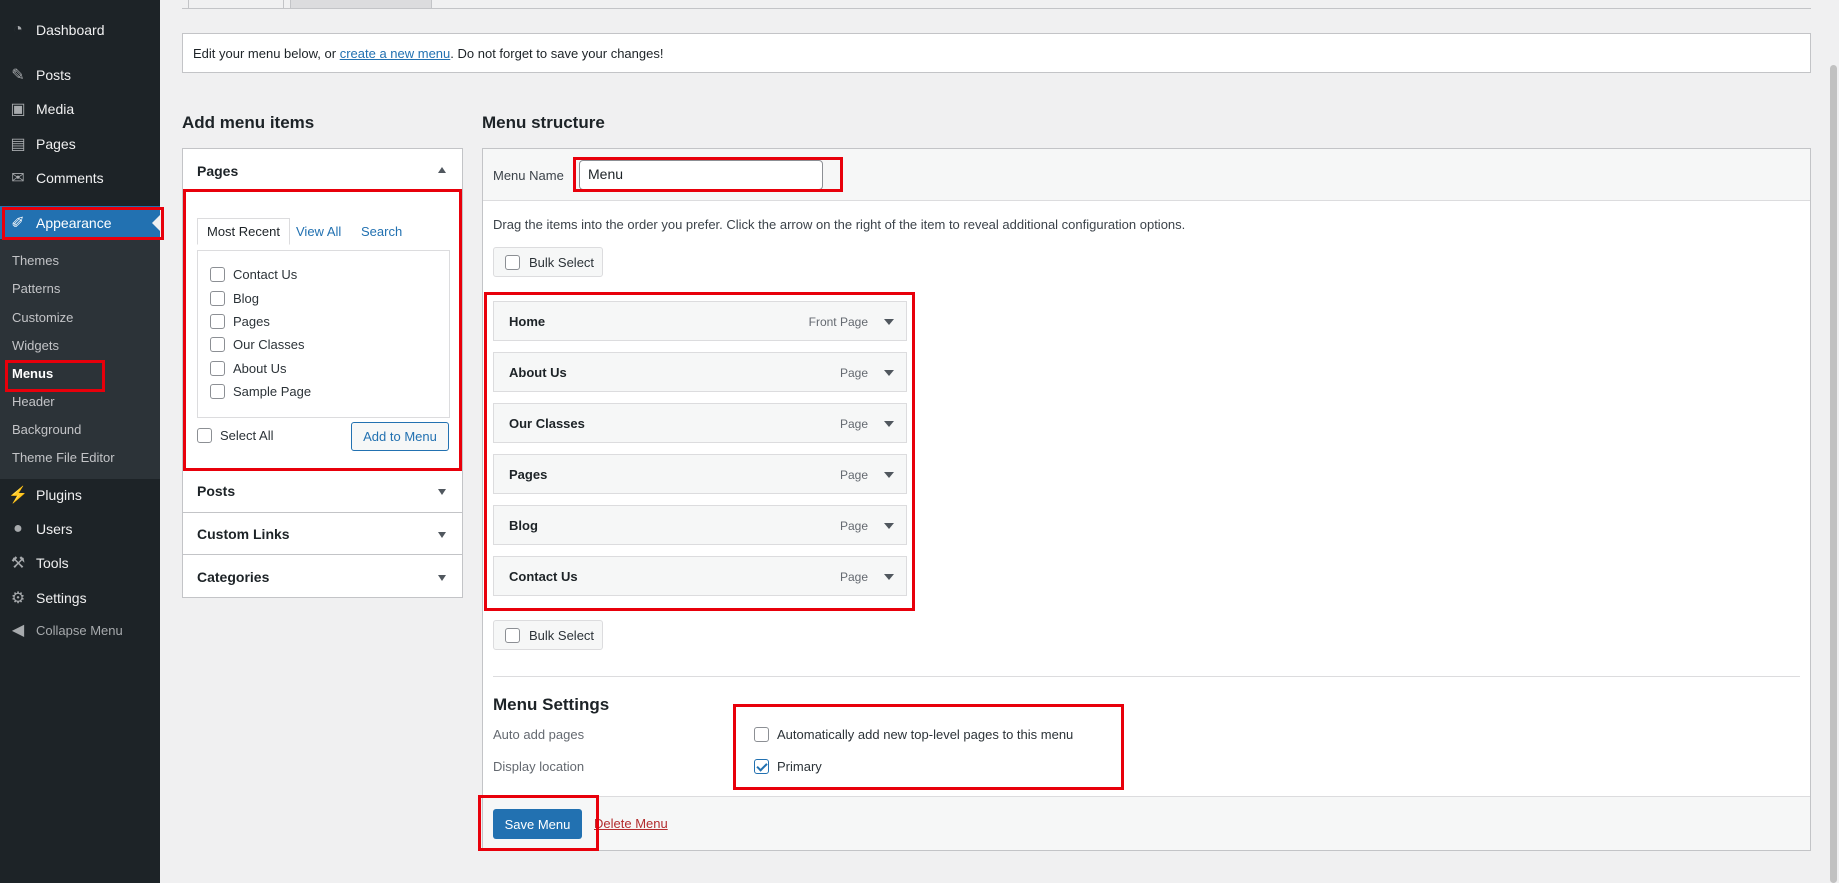  I want to click on delete-menu-link: Delete Menu, so click(631, 823).